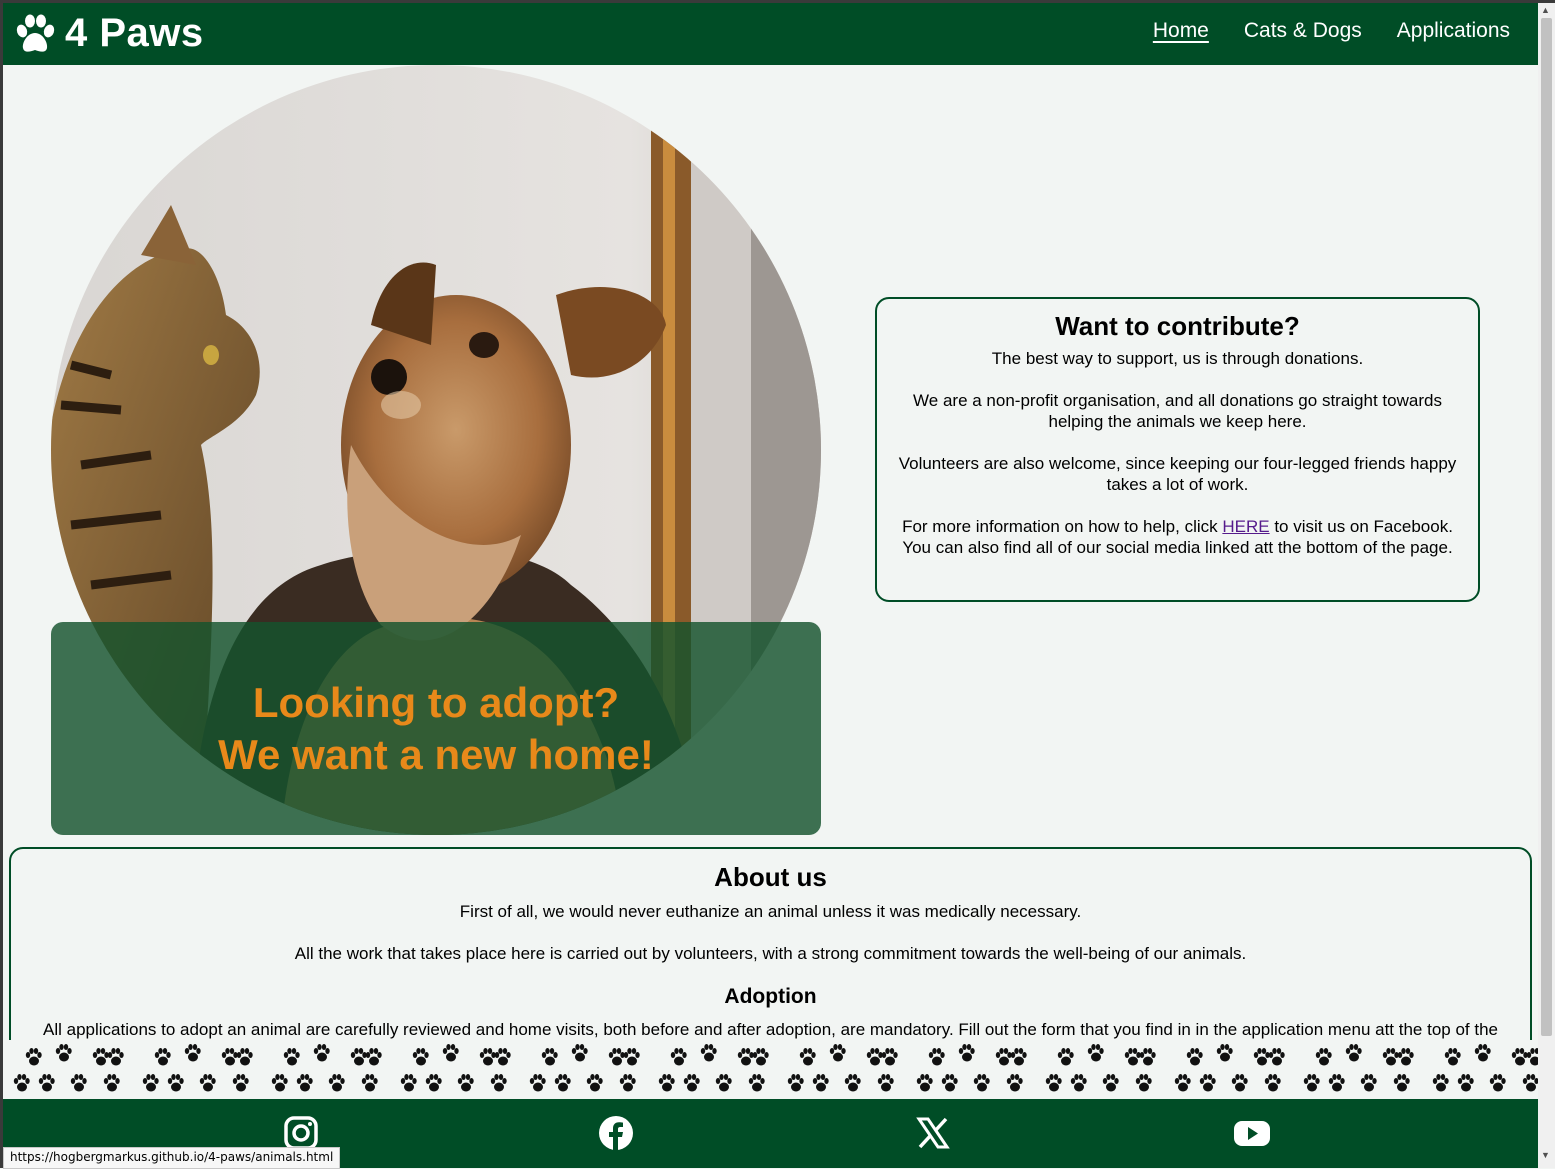 This screenshot has height=1169, width=1555. What do you see at coordinates (1303, 31) in the screenshot?
I see `nav-cats-dogs: Cats & Dogs` at bounding box center [1303, 31].